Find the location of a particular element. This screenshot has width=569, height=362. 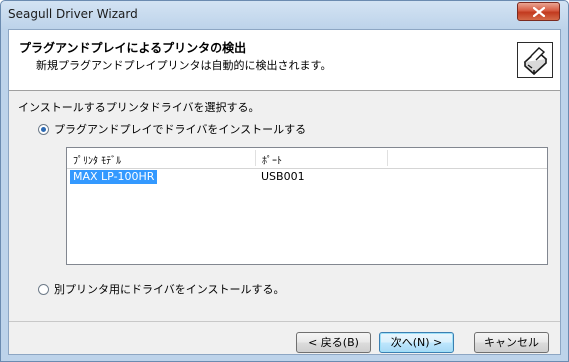

column-port: ﾎﾟｰﾄ is located at coordinates (272, 159).